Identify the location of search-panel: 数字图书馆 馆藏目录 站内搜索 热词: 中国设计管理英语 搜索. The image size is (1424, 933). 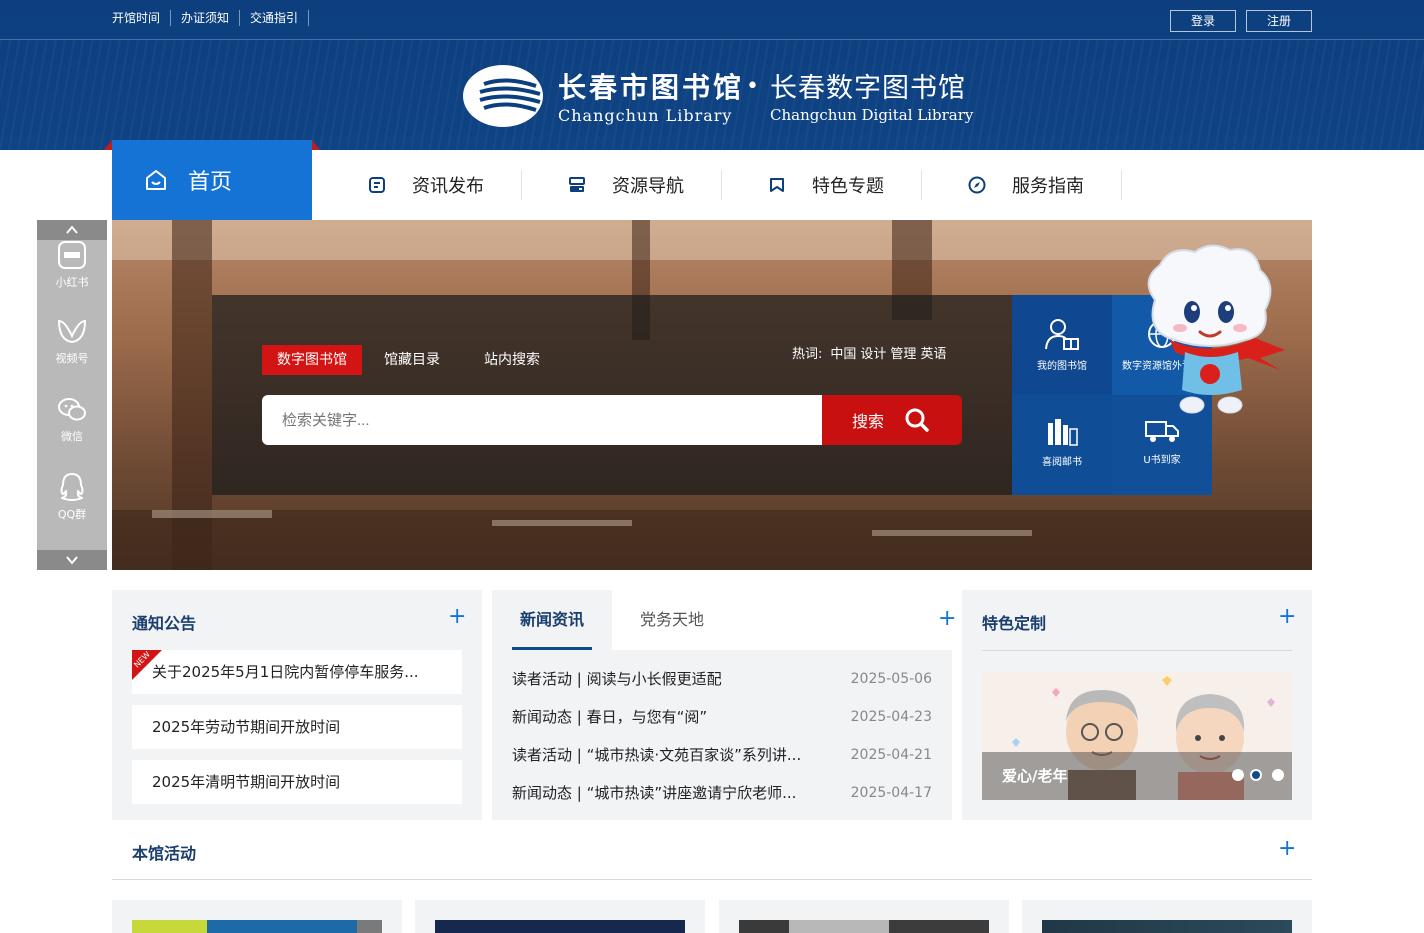
(612, 395).